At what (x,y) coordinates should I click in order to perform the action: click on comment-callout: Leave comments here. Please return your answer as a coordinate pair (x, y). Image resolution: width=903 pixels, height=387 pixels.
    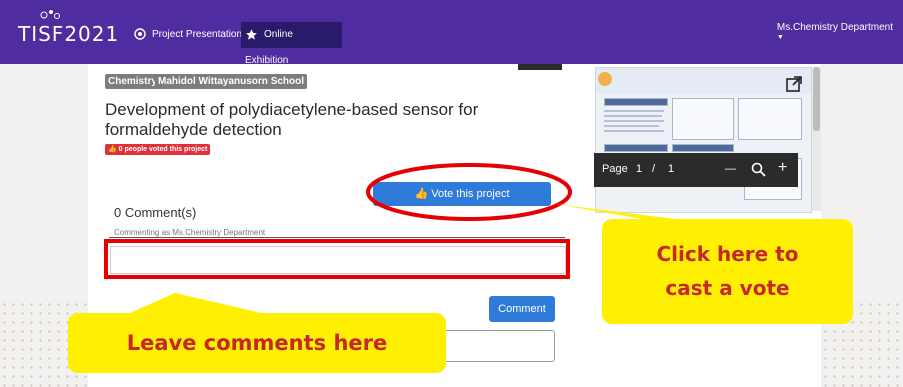
    Looking at the image, I should click on (257, 343).